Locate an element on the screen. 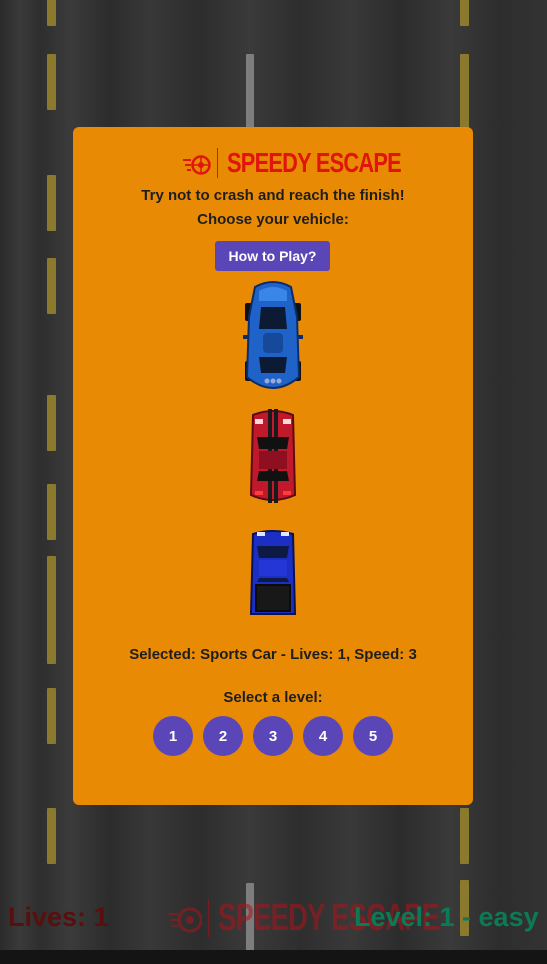  vehicle-muscle-car is located at coordinates (273, 456).